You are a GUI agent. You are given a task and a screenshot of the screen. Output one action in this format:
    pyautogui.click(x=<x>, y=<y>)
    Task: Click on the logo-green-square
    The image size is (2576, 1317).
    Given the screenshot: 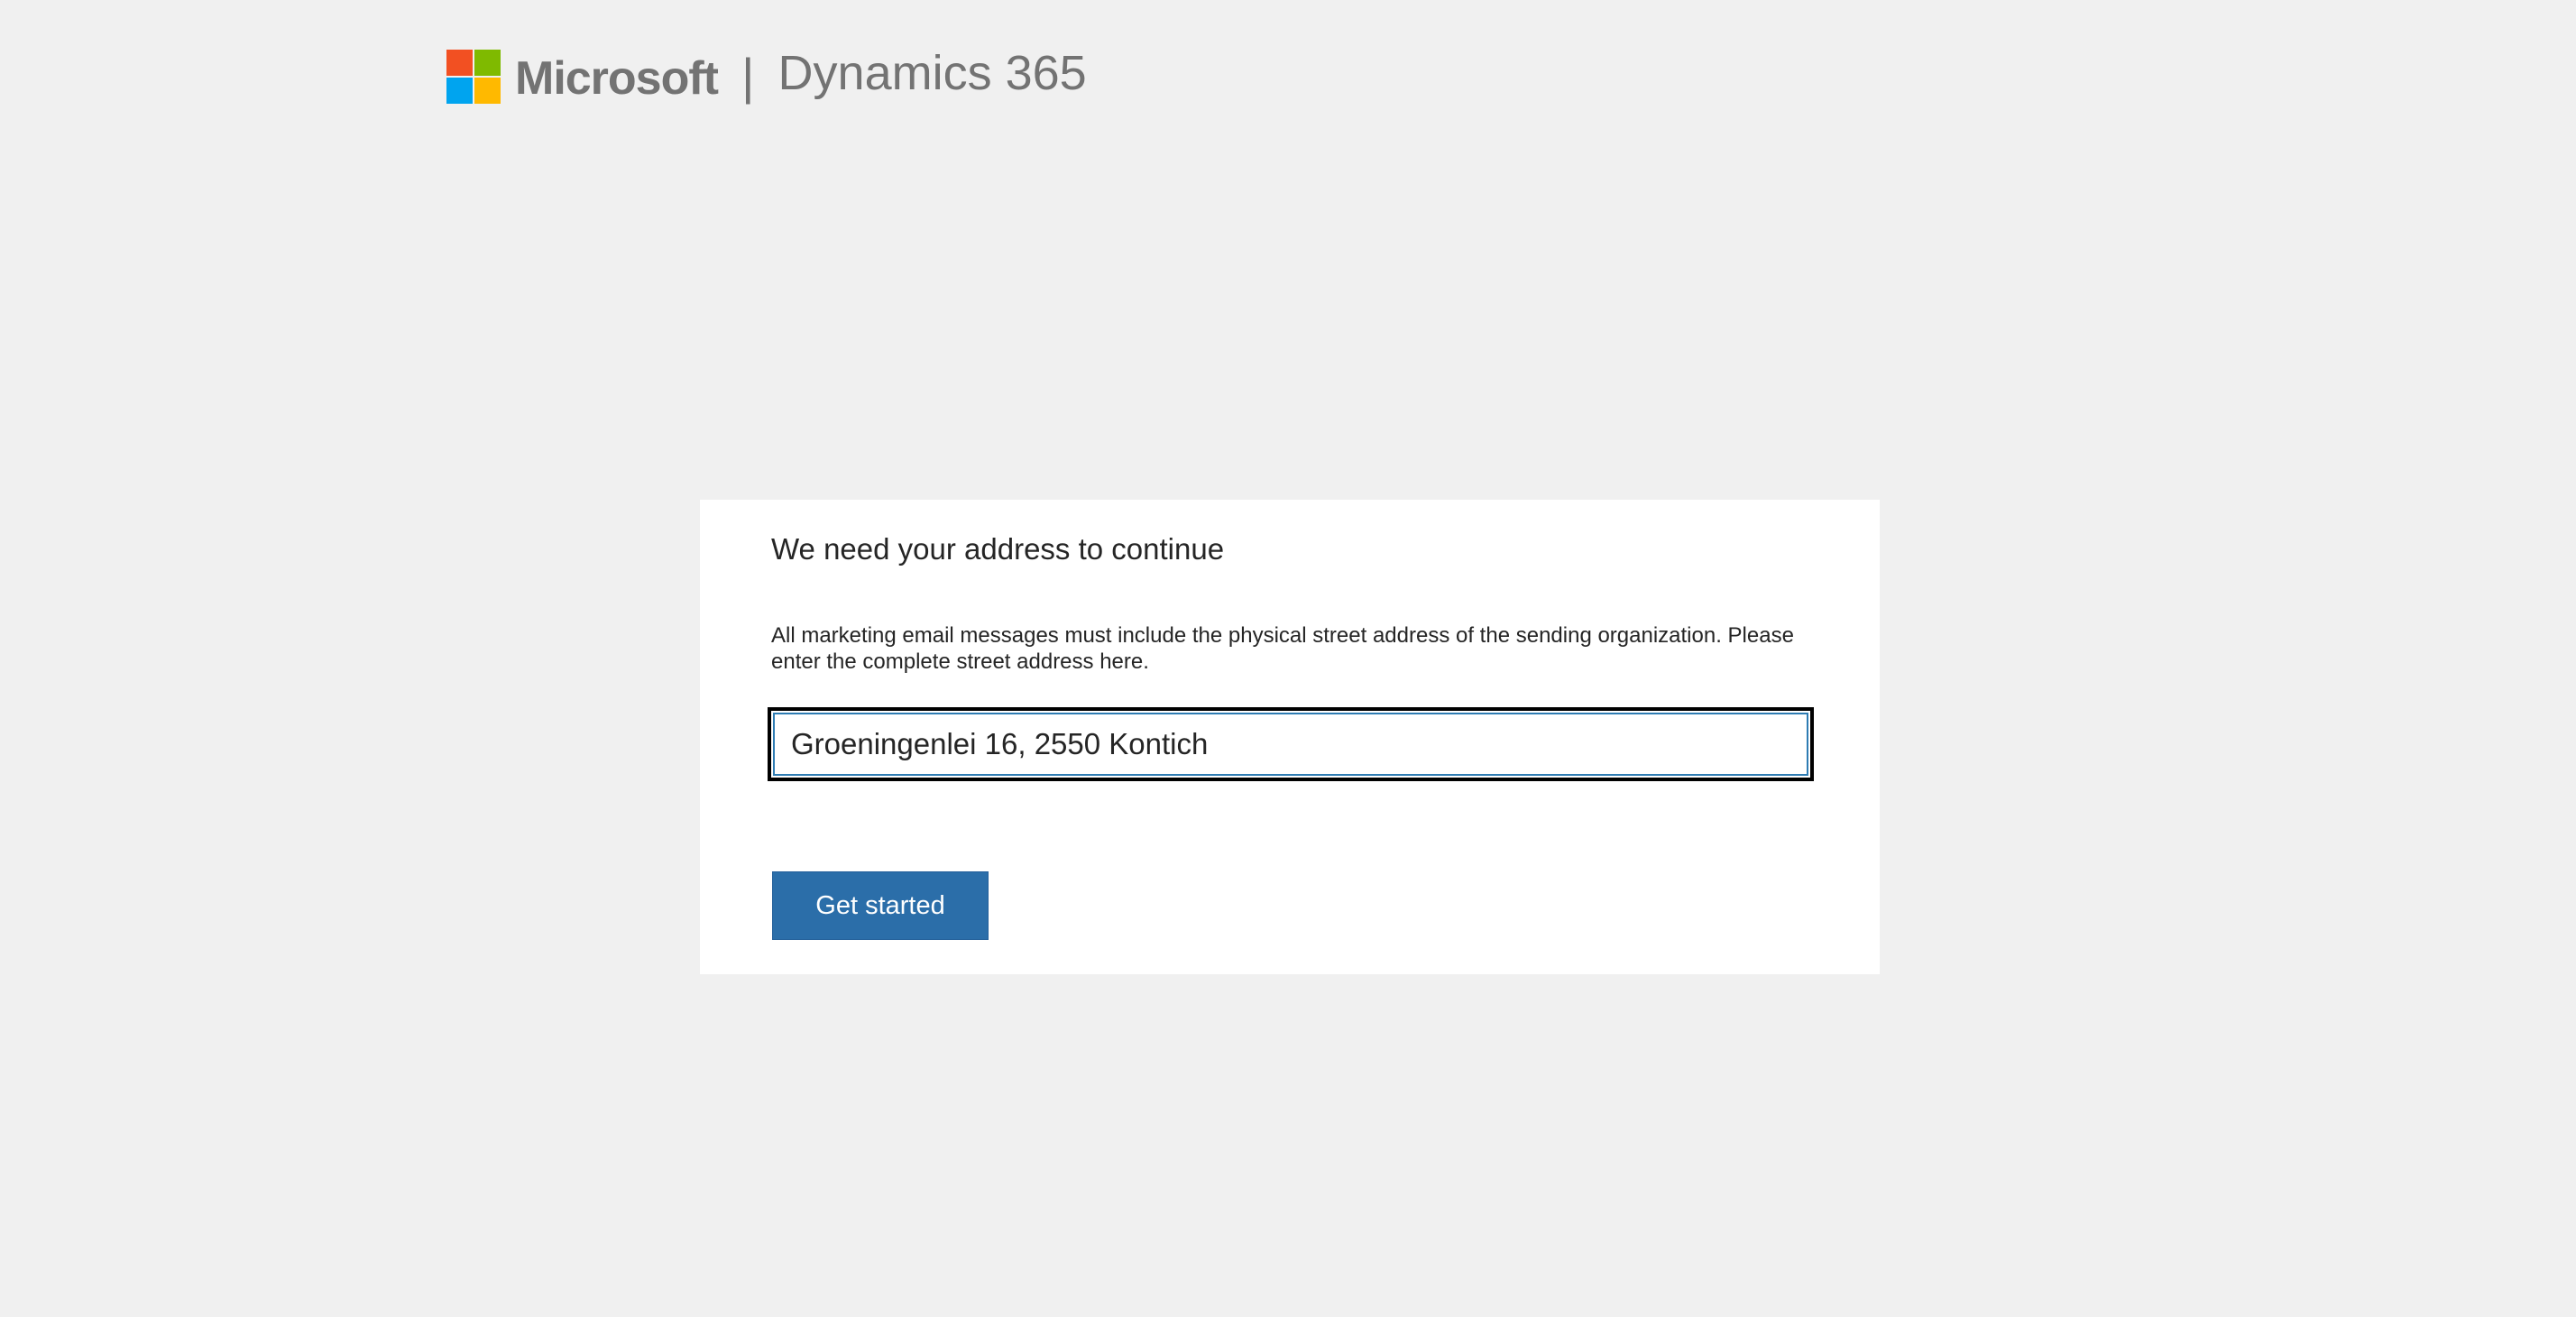 What is the action you would take?
    pyautogui.click(x=487, y=63)
    